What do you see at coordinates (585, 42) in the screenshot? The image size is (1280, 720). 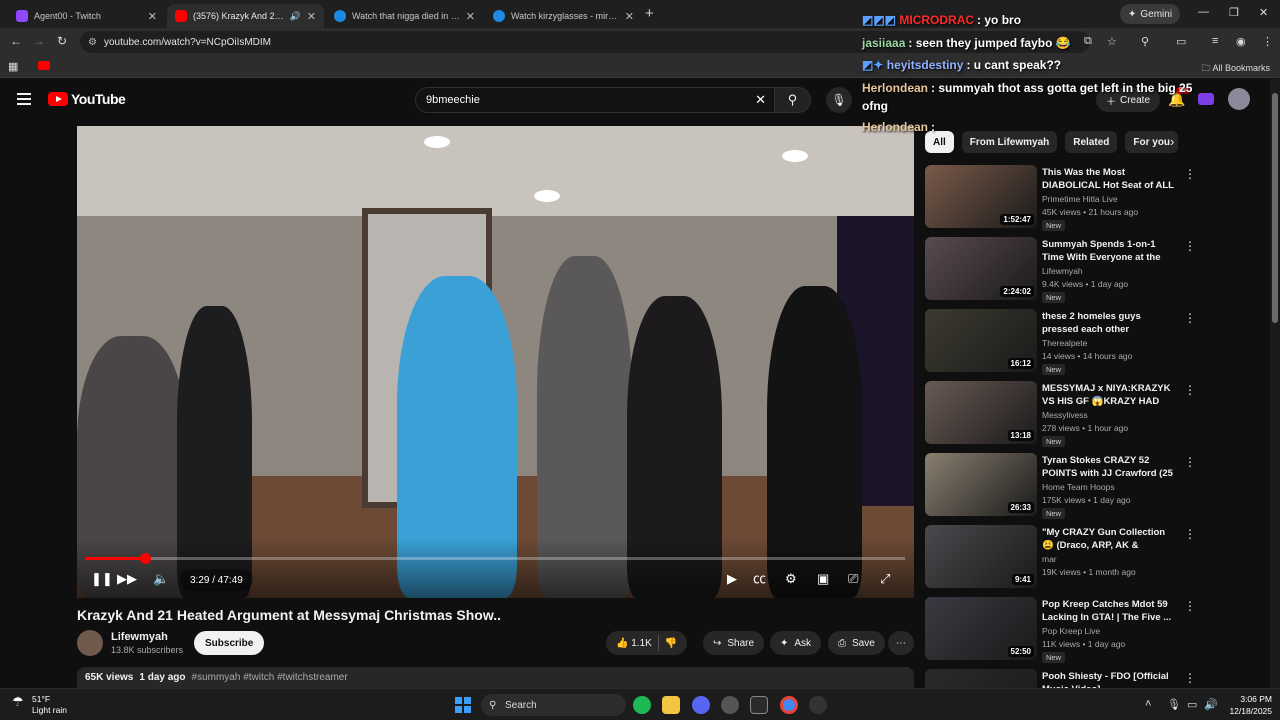 I see `address-bar: ⚙ youtube.com/watch?v=NCpOiIsMDIM` at bounding box center [585, 42].